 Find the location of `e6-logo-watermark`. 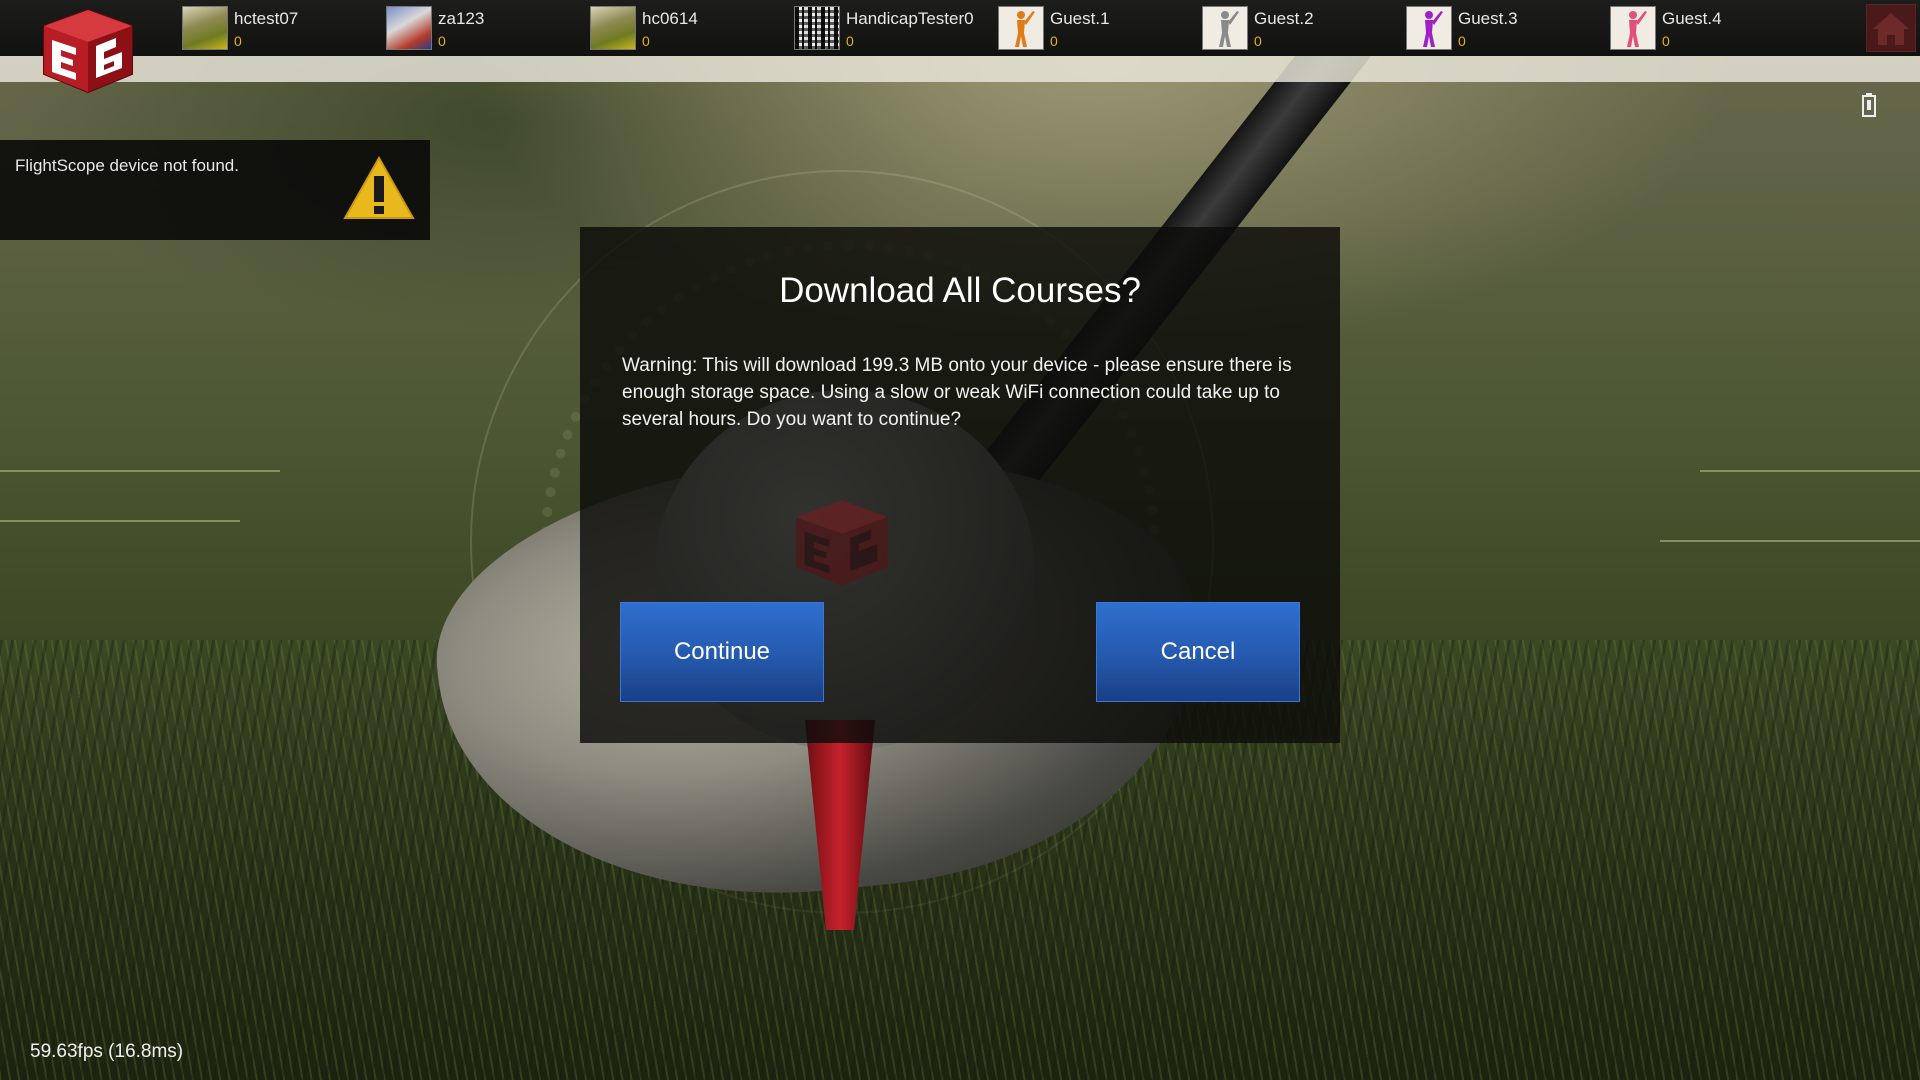

e6-logo-watermark is located at coordinates (842, 543).